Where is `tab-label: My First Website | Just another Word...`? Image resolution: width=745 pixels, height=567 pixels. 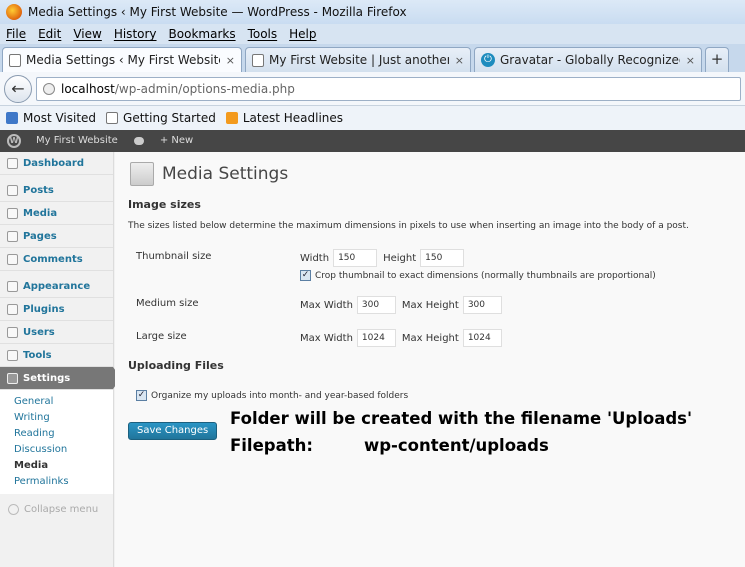
tab-label: My First Website | Just another Word... is located at coordinates (359, 60).